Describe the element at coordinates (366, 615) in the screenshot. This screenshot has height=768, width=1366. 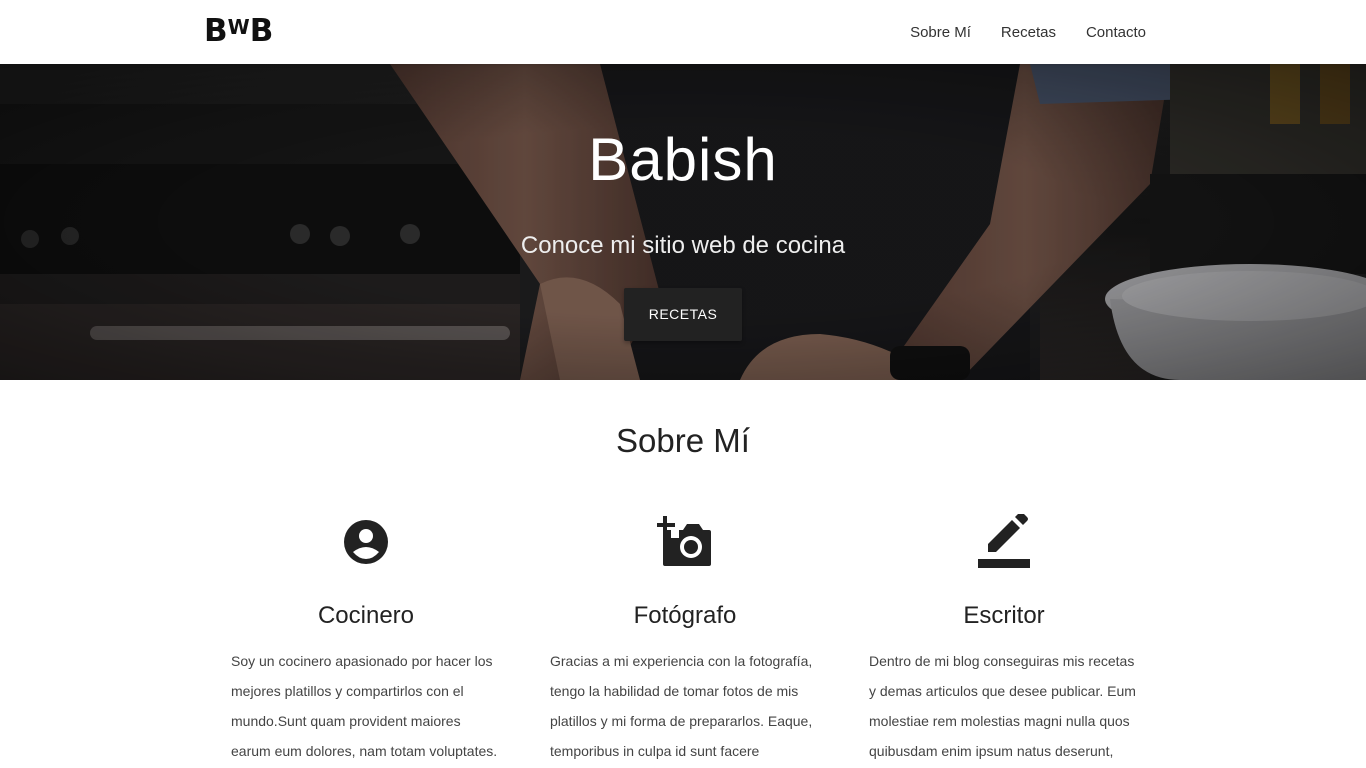
I see `card-title: Cocinero` at that location.